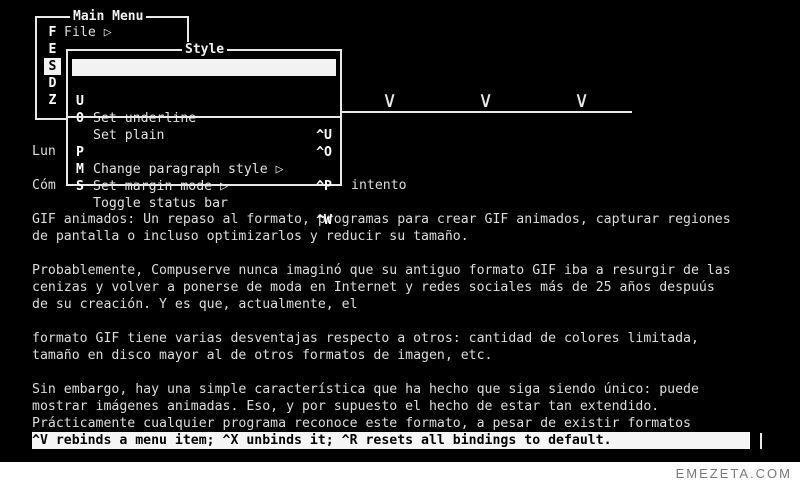  What do you see at coordinates (108, 17) in the screenshot?
I see `main-menu-title: Main Menu` at bounding box center [108, 17].